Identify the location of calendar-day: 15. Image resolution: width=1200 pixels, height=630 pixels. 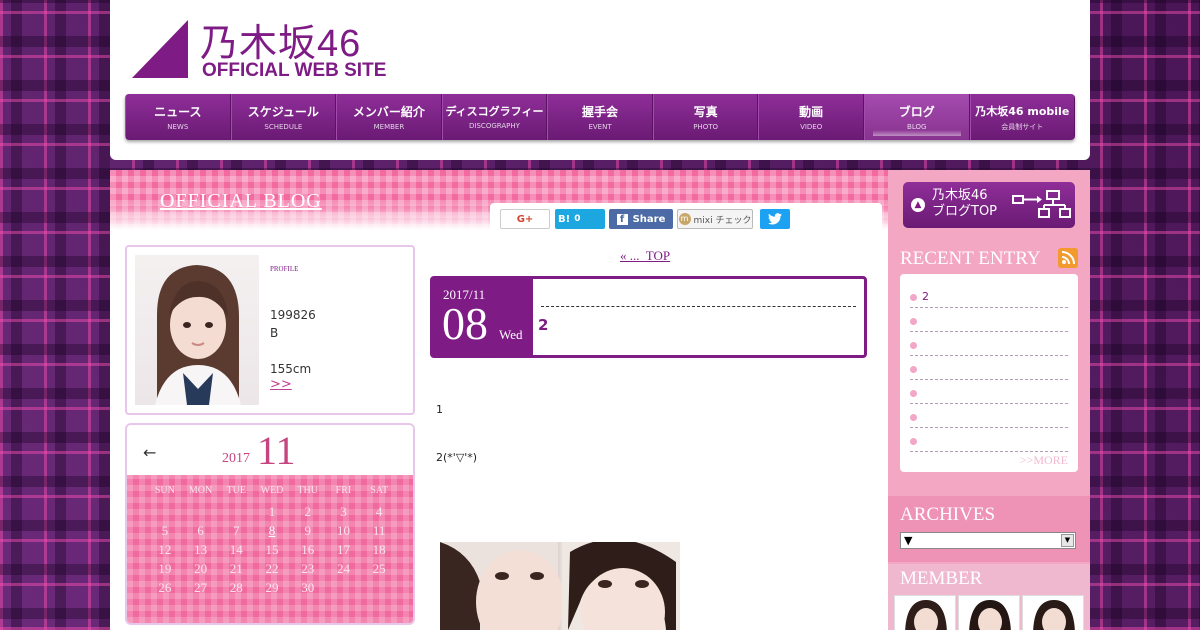
(272, 549).